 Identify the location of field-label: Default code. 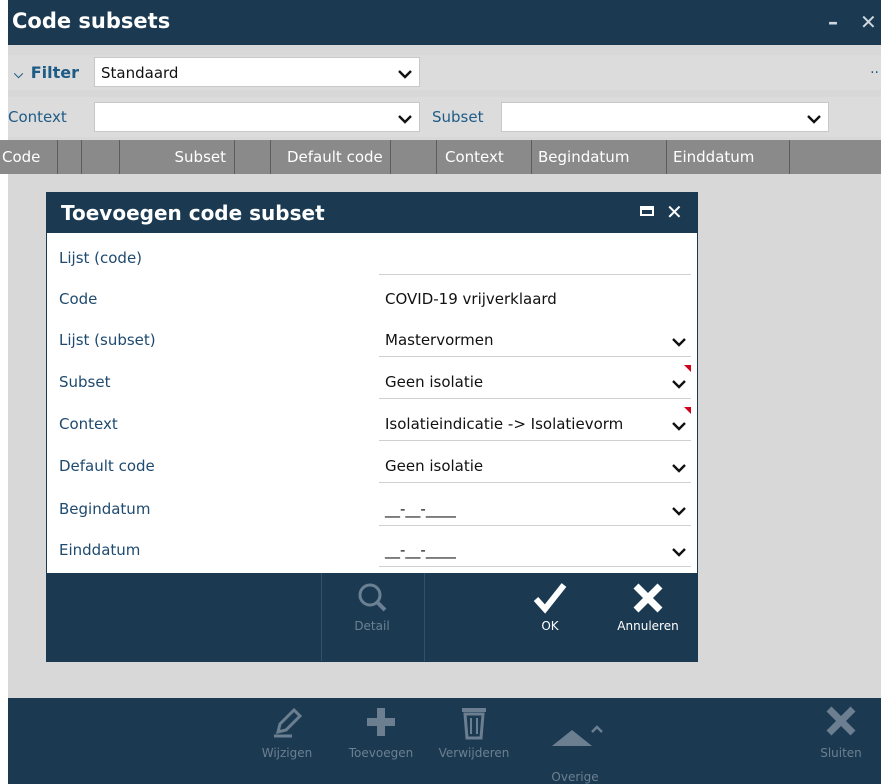
(107, 466).